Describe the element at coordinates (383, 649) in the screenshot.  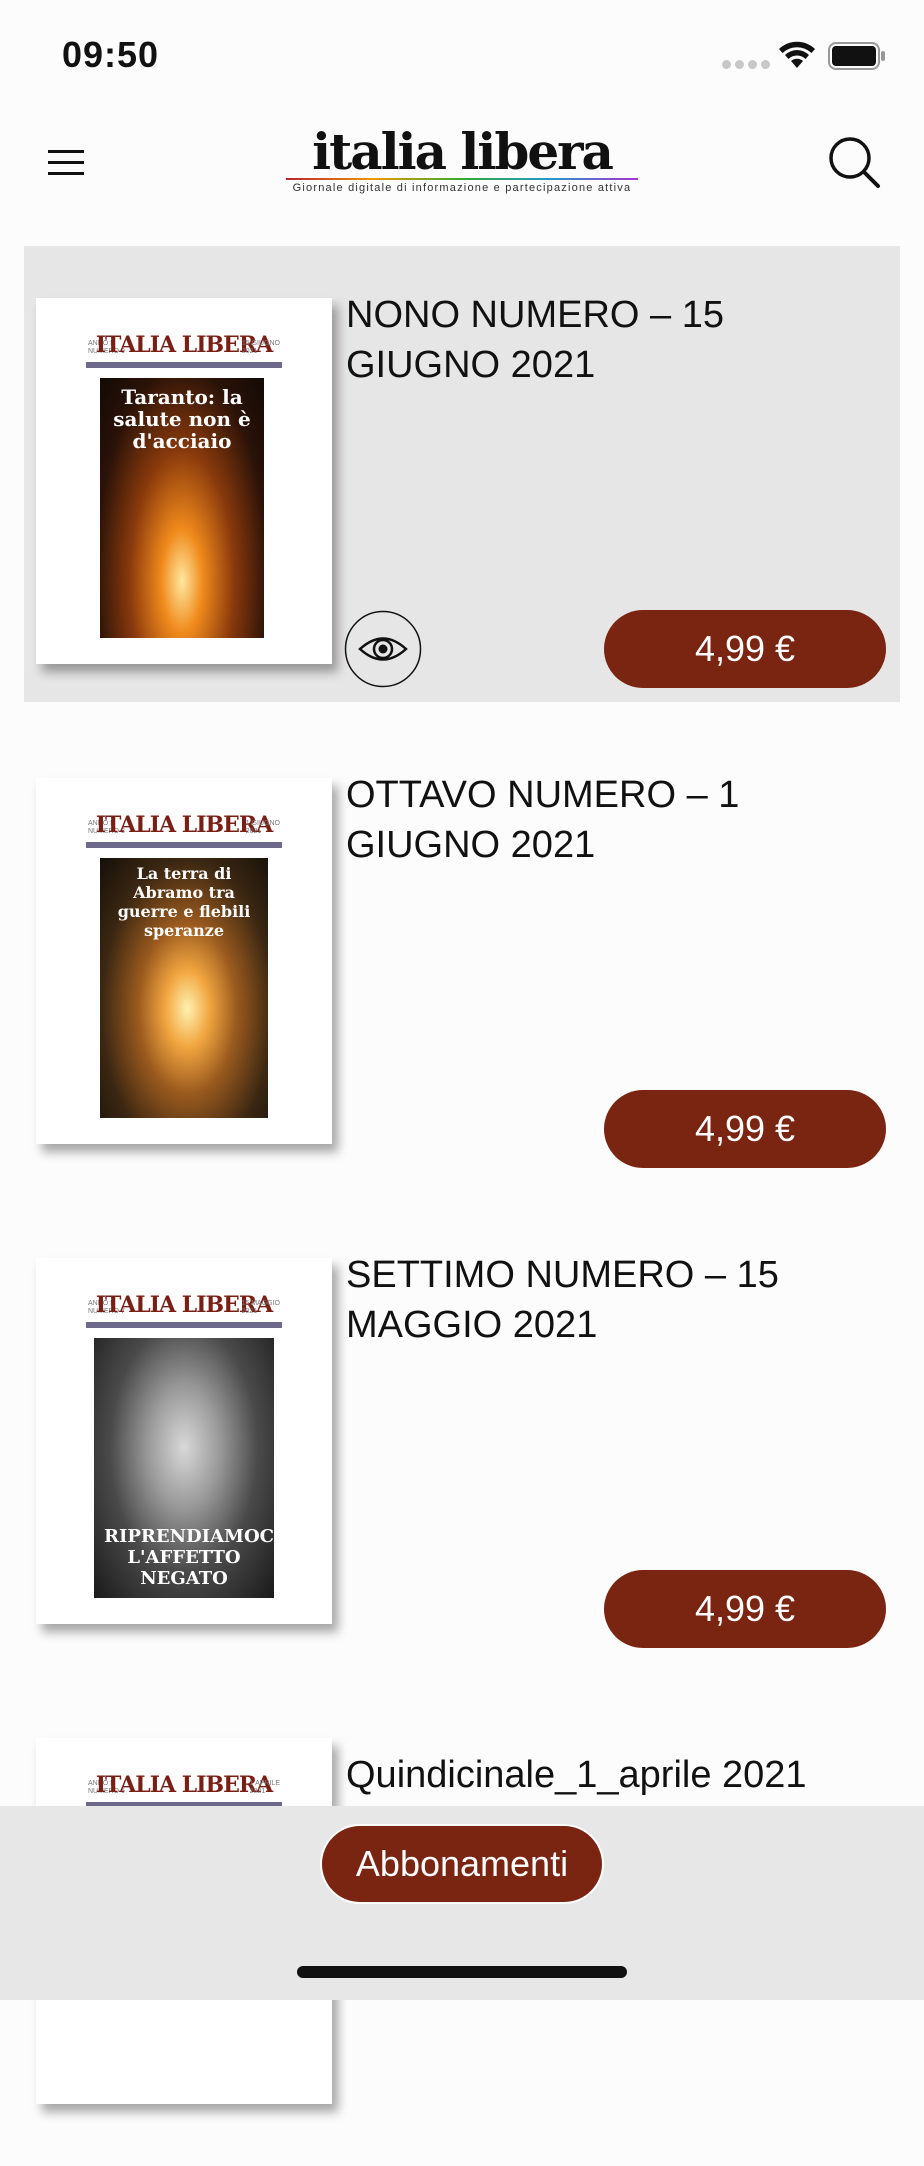
I see `eye-icon` at that location.